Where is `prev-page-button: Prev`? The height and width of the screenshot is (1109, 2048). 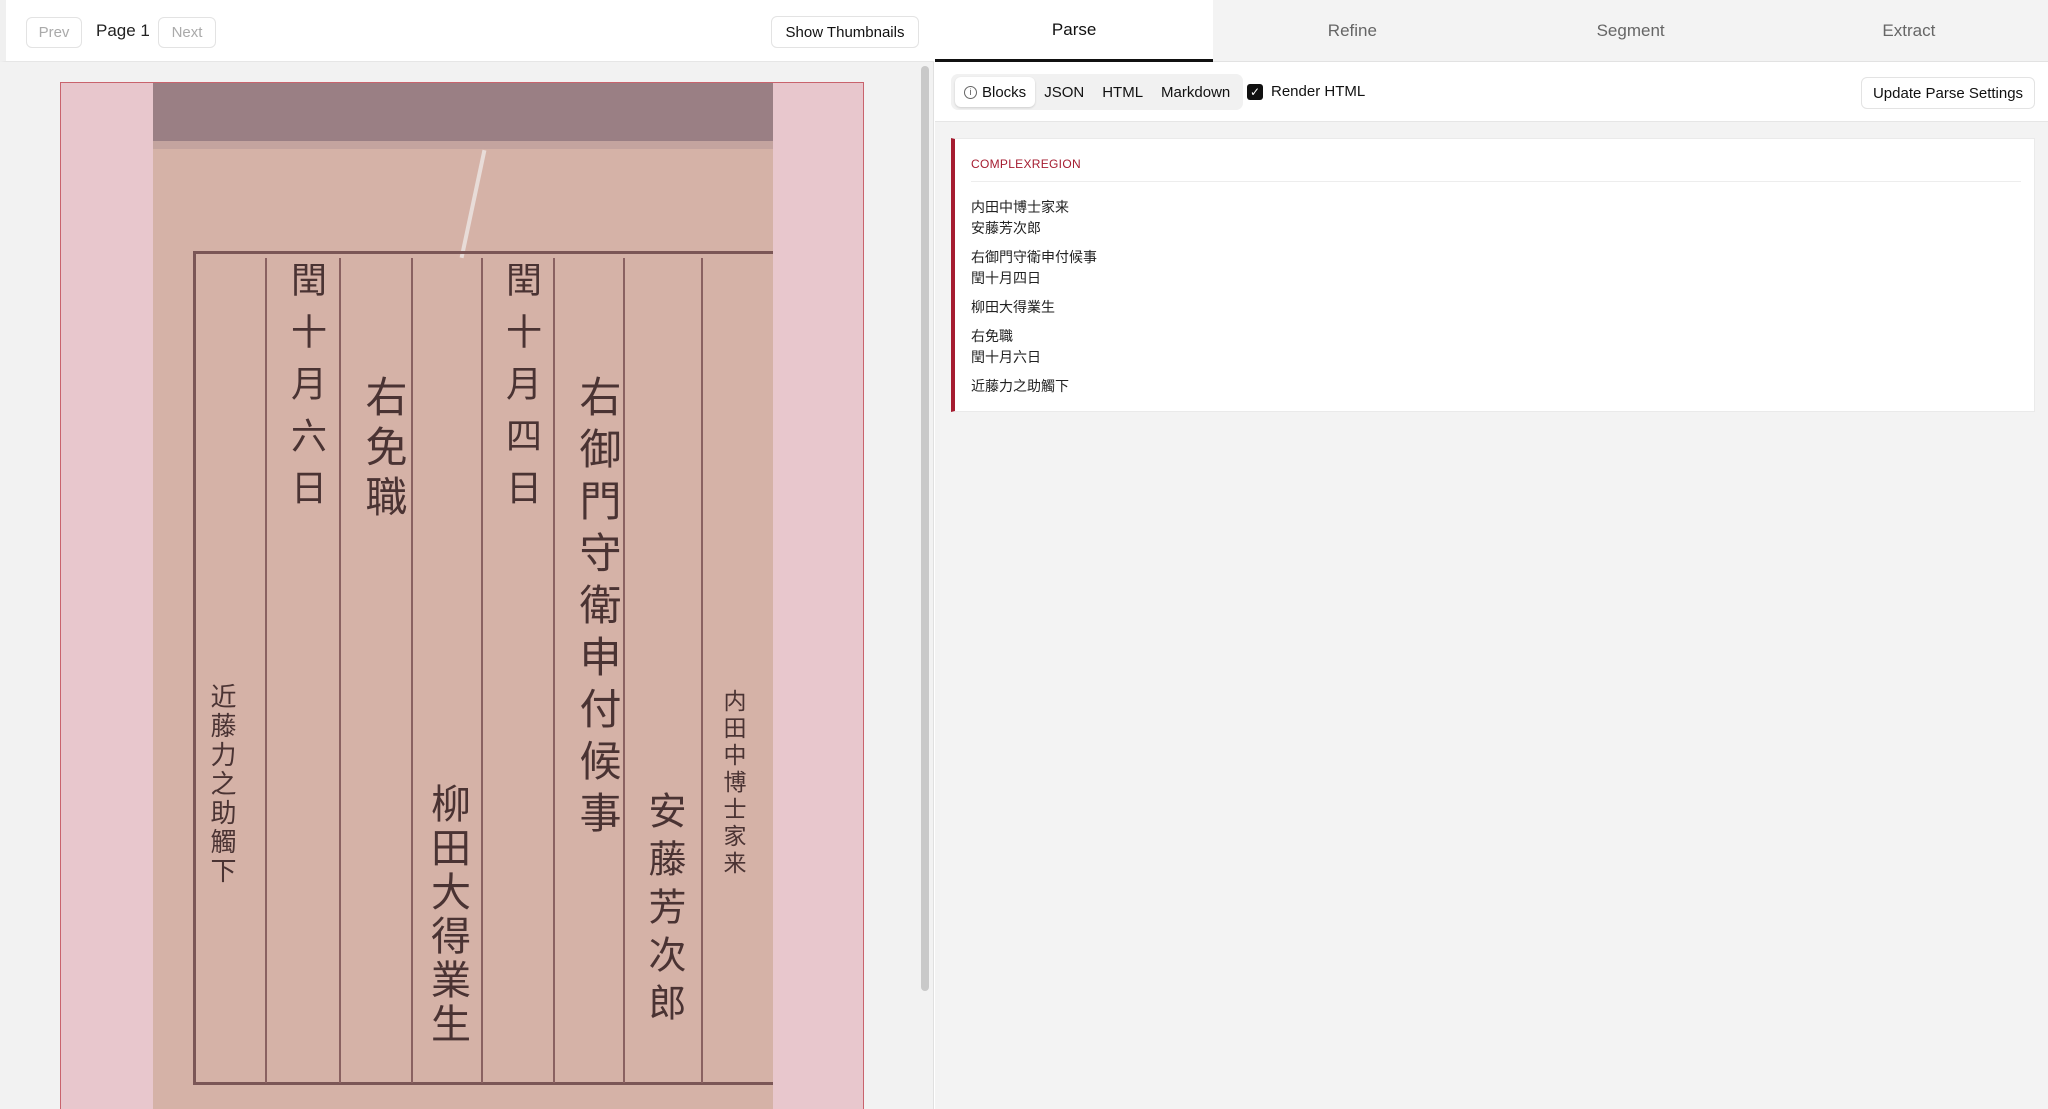
prev-page-button: Prev is located at coordinates (54, 32).